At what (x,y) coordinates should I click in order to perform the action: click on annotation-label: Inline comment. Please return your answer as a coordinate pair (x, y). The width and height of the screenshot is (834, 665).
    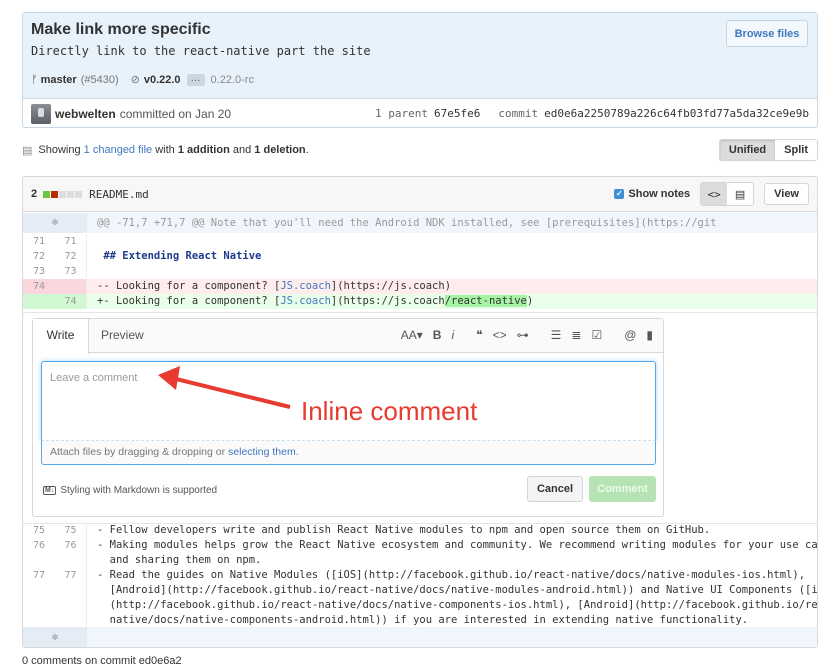
    Looking at the image, I should click on (389, 411).